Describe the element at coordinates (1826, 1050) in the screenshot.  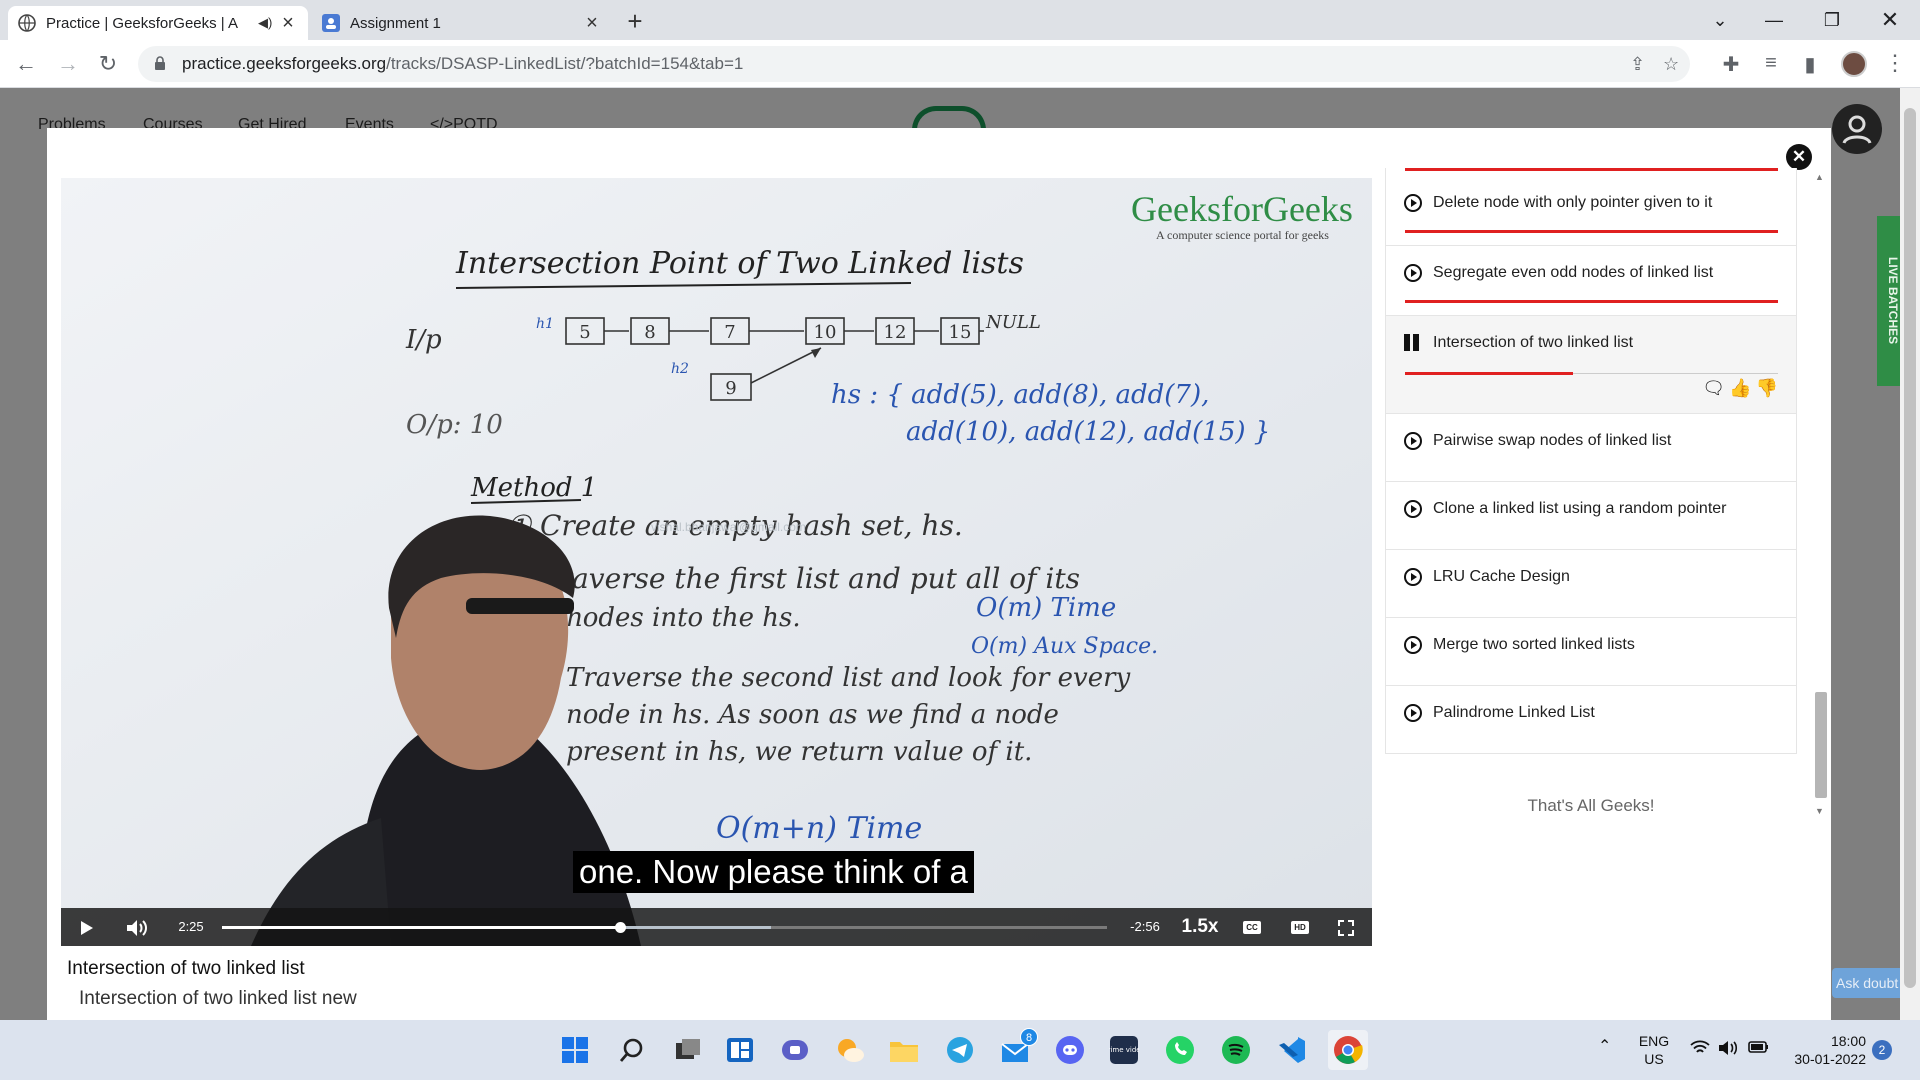
I see `clock: 18:00 30-01-2022` at that location.